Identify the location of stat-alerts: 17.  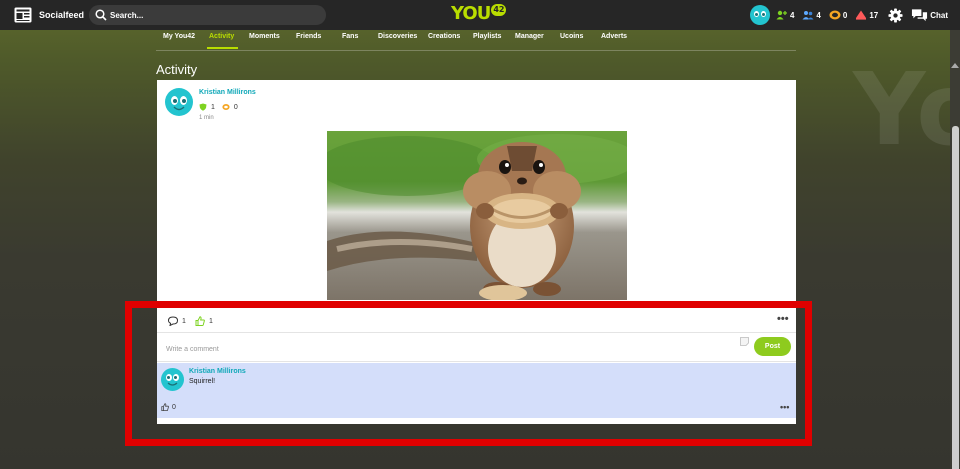
(866, 15).